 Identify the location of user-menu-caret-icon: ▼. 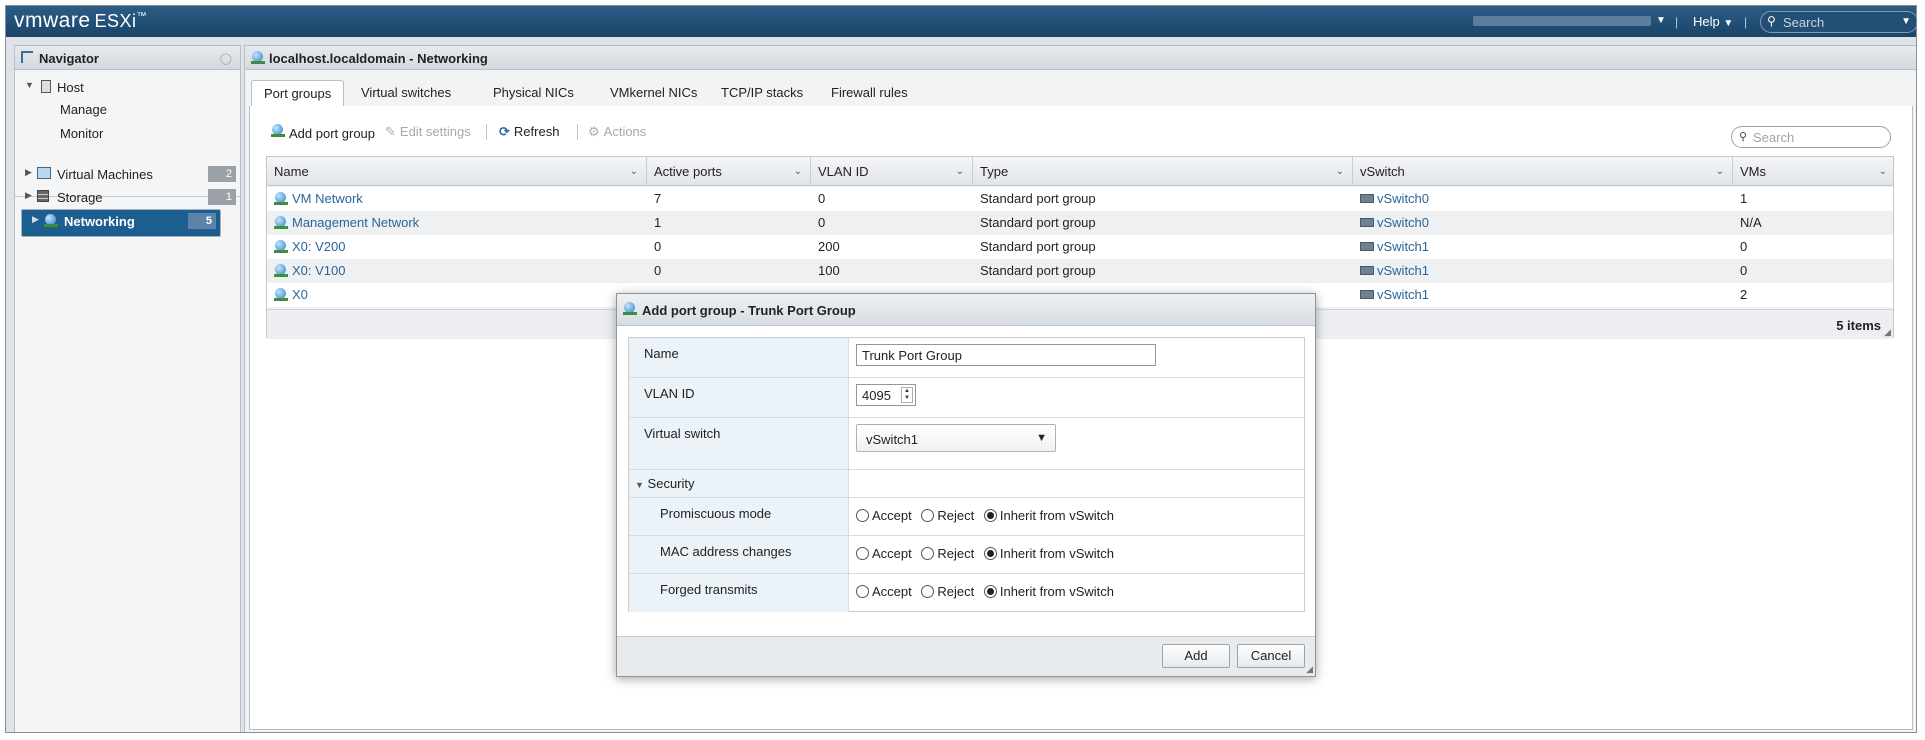
(1661, 20).